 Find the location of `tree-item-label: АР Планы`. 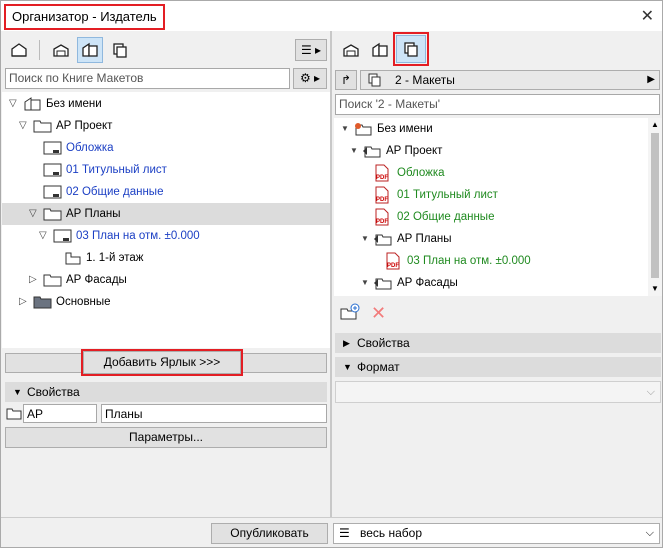

tree-item-label: АР Планы is located at coordinates (424, 239).